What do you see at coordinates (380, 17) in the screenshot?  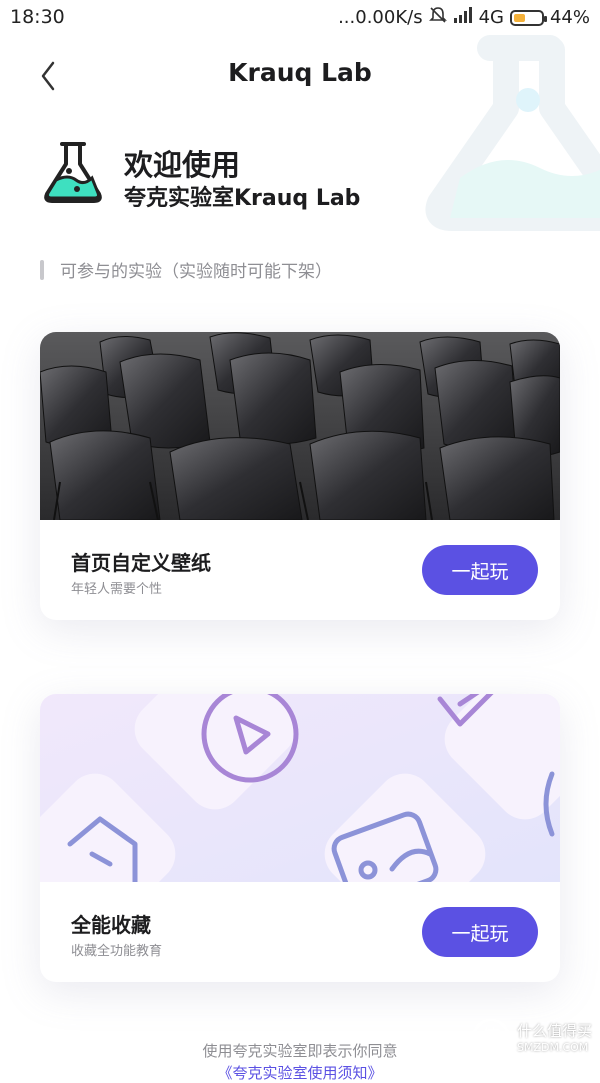 I see `network-speed: ...0.00K/s` at bounding box center [380, 17].